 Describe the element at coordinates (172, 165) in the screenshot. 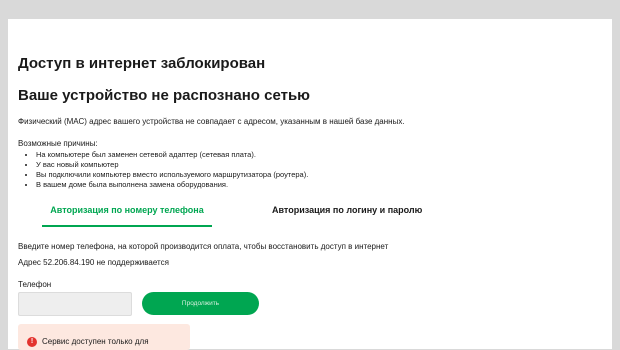

I see `list-item: У вас новый компьютер` at that location.